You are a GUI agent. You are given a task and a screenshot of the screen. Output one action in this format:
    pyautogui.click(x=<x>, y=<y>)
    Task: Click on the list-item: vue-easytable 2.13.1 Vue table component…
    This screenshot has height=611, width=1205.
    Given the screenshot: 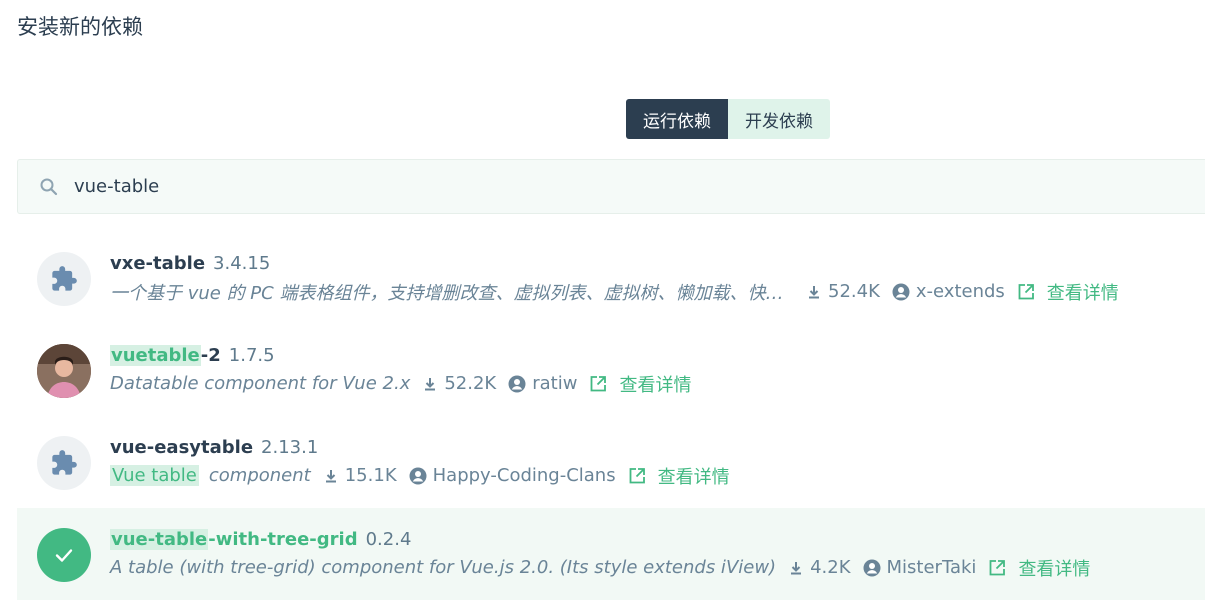 What is the action you would take?
    pyautogui.click(x=611, y=462)
    